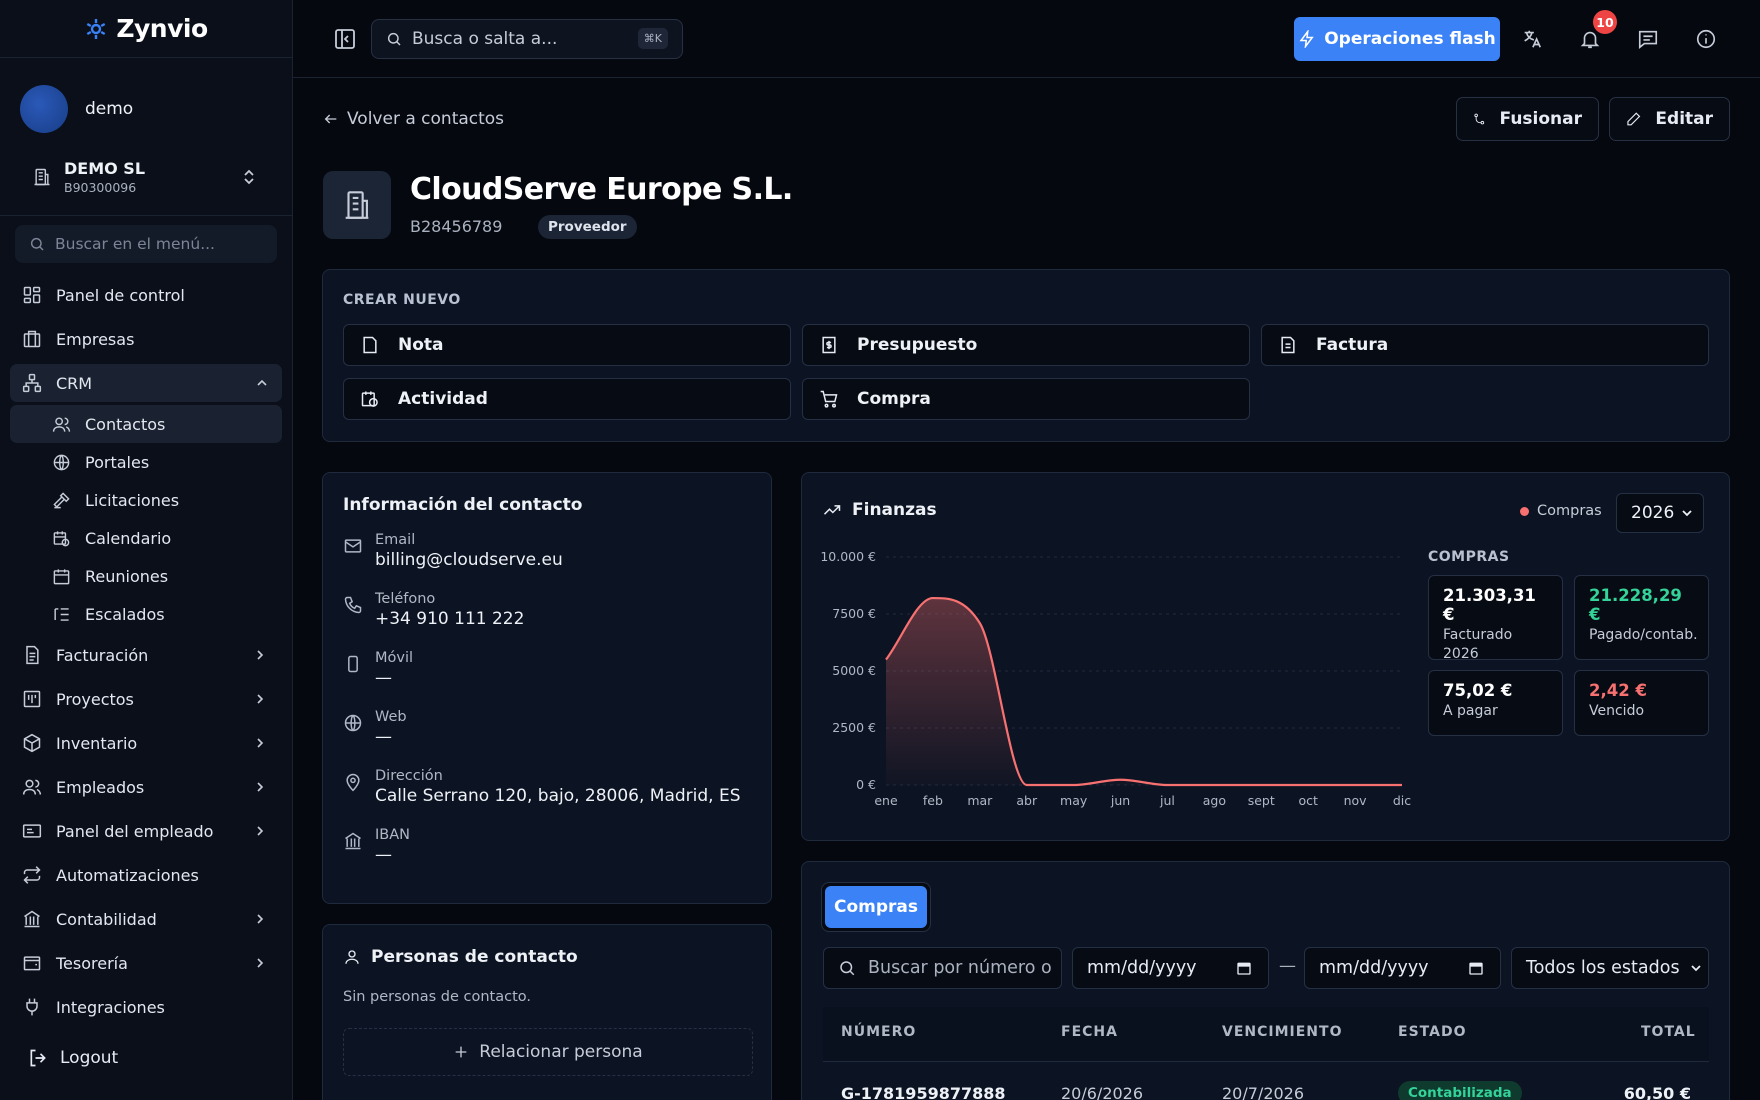 Image resolution: width=1760 pixels, height=1100 pixels. Describe the element at coordinates (146, 538) in the screenshot. I see `sidebar-item-calendario: Calendario` at that location.